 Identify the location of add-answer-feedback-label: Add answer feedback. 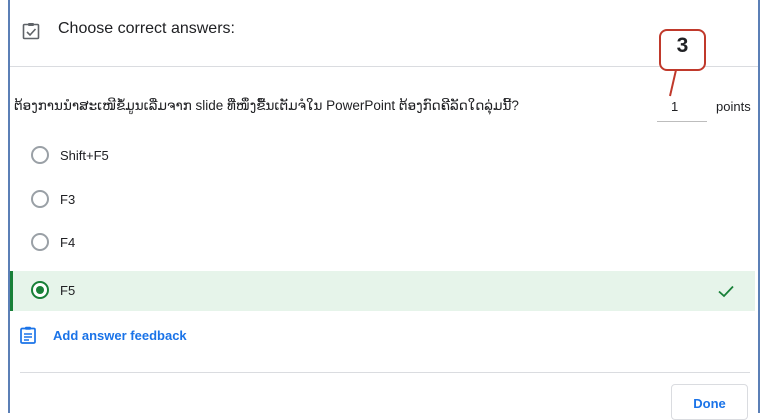
(120, 335).